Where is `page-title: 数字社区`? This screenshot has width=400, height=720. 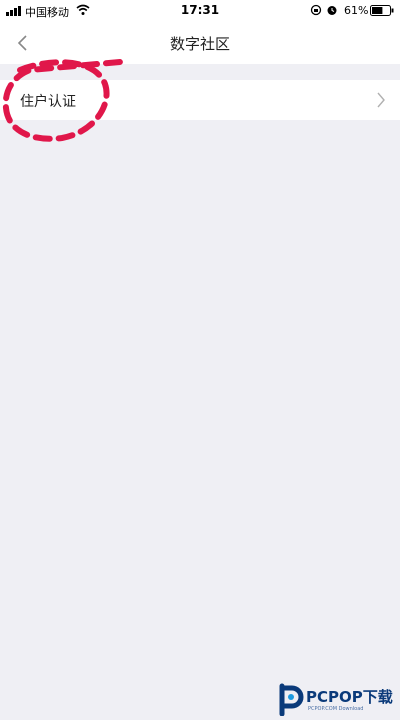
page-title: 数字社区 is located at coordinates (199, 44).